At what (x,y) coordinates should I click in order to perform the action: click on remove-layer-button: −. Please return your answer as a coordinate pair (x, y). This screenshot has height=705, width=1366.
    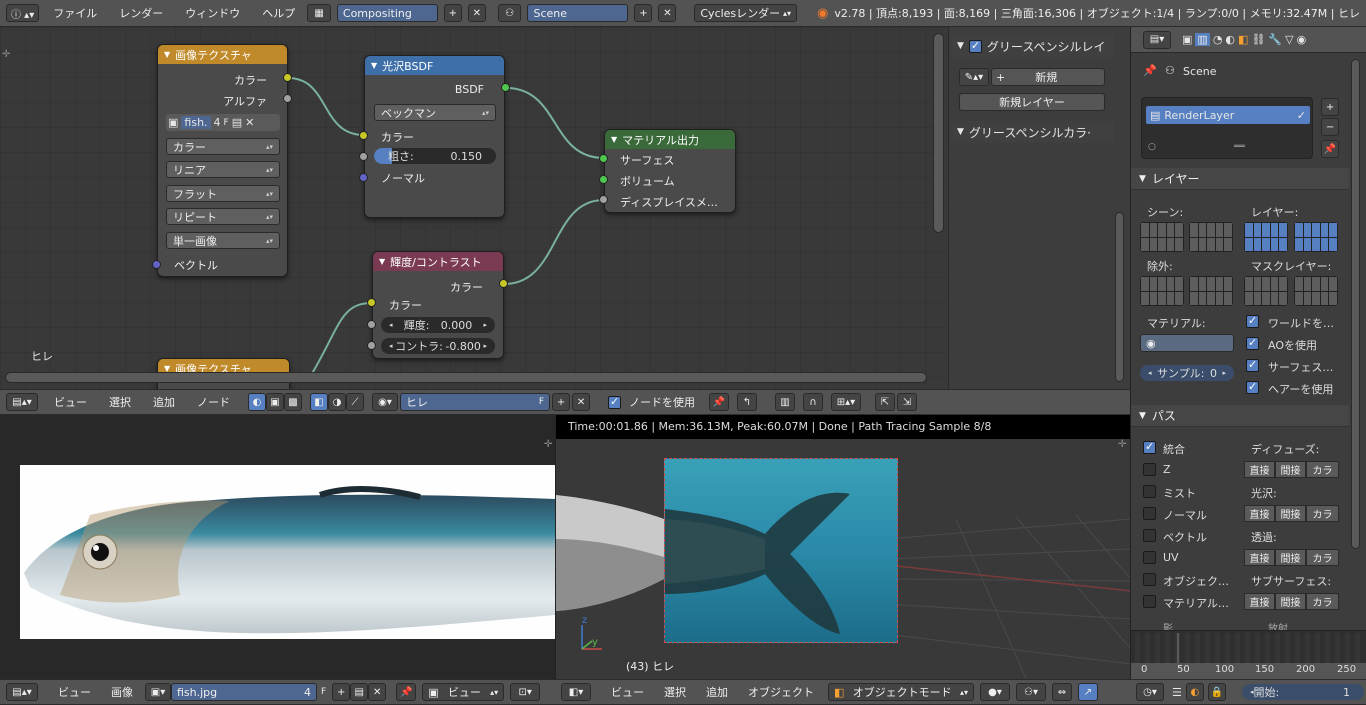
    Looking at the image, I should click on (1330, 127).